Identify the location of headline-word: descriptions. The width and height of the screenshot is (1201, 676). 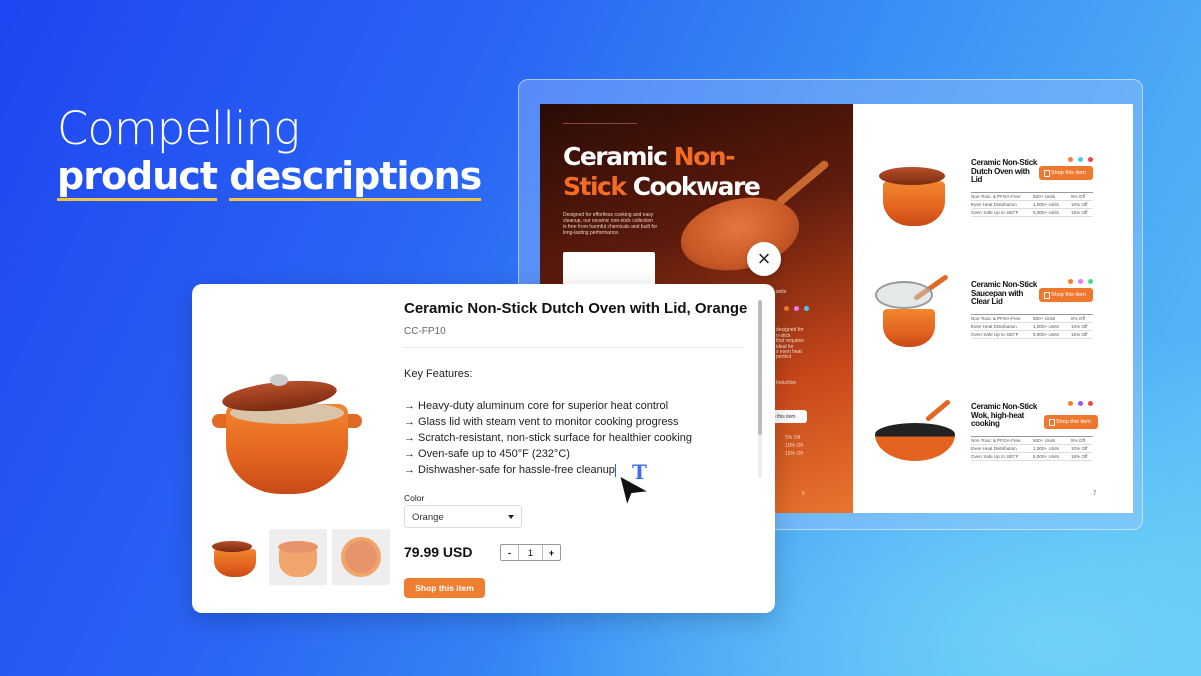
(355, 177).